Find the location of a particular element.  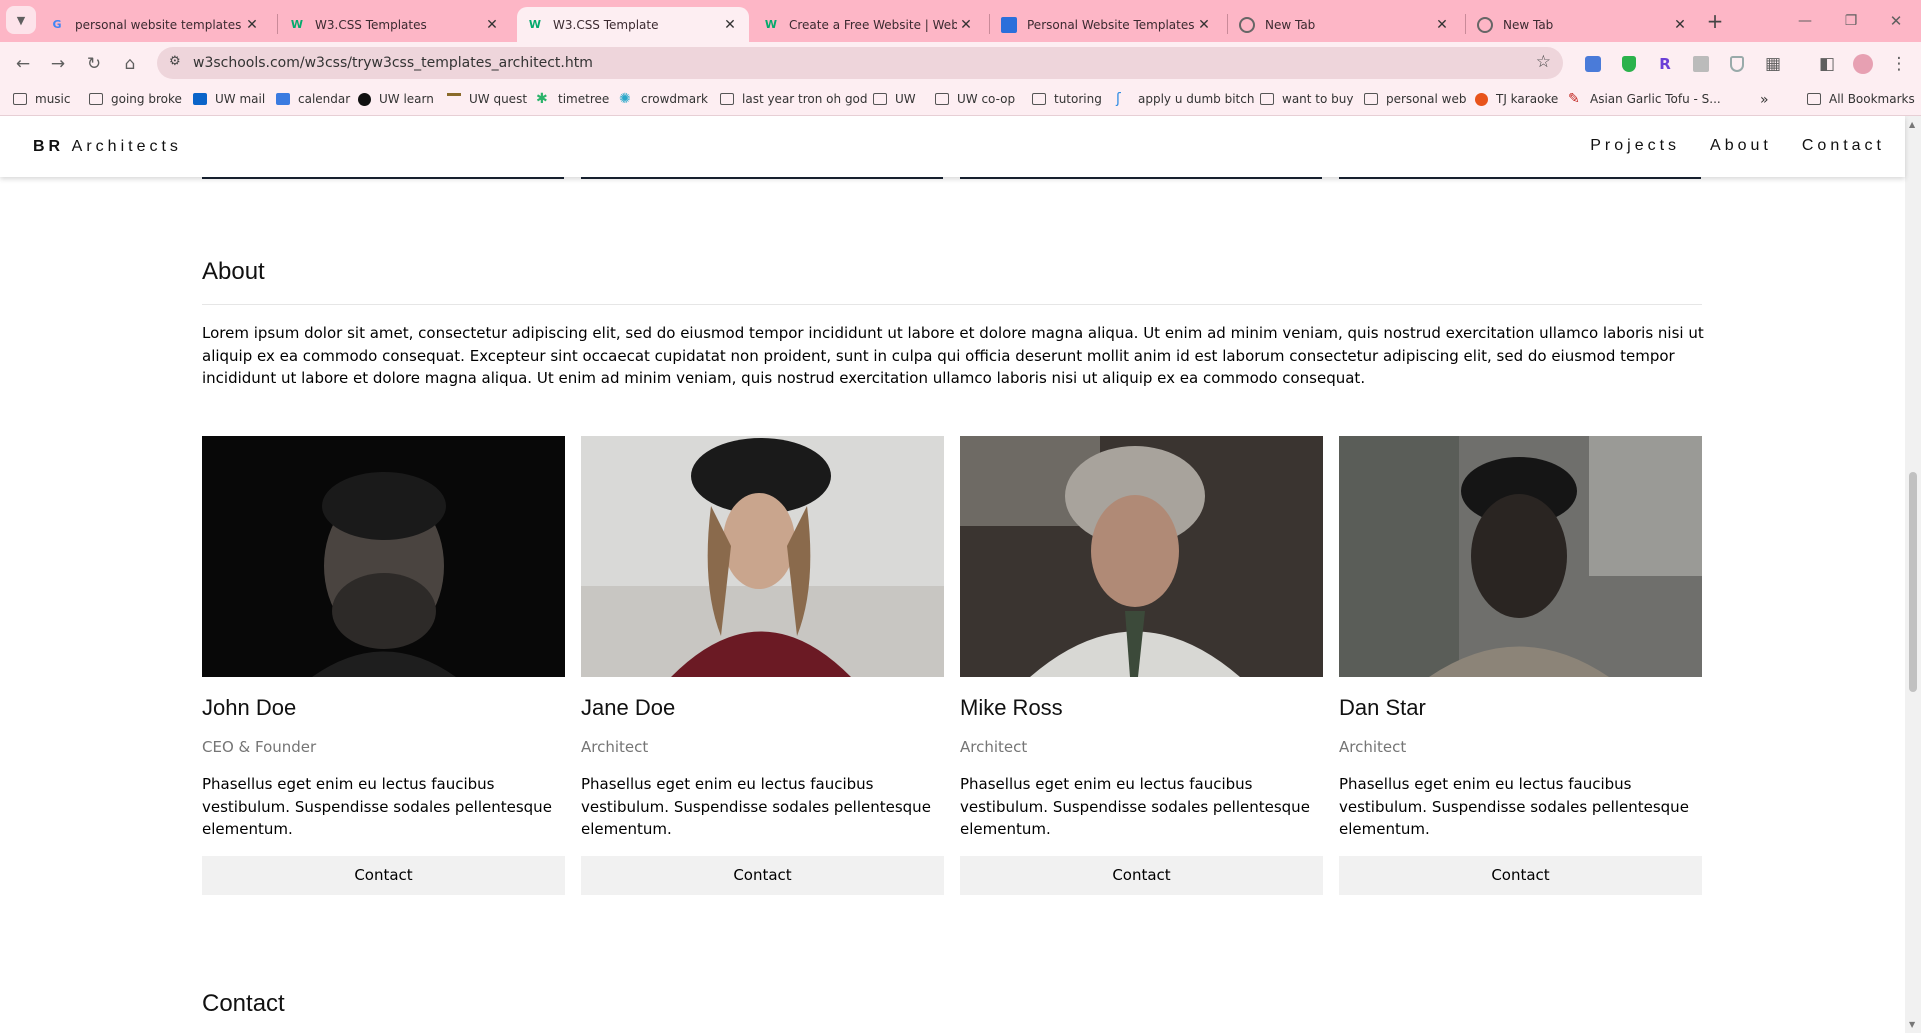

reload-button: ↻ is located at coordinates (94, 64).